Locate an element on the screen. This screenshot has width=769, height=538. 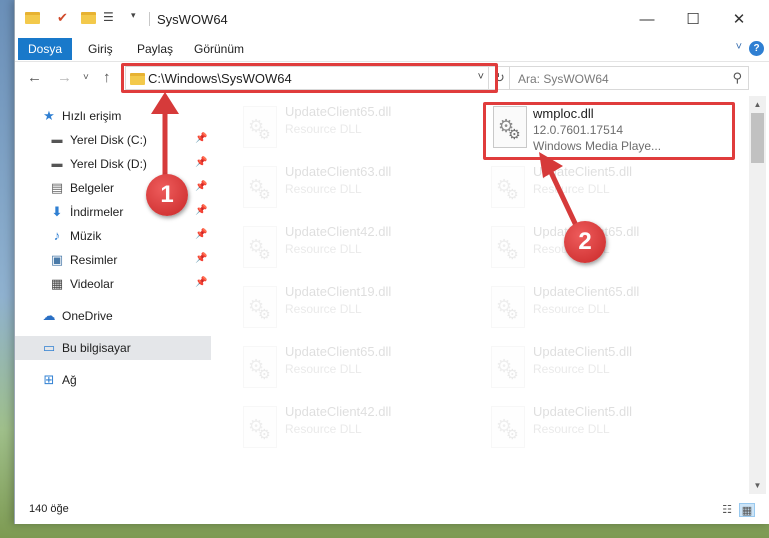
file-name: UpdateClient42.dll is located at coordinates (338, 231).